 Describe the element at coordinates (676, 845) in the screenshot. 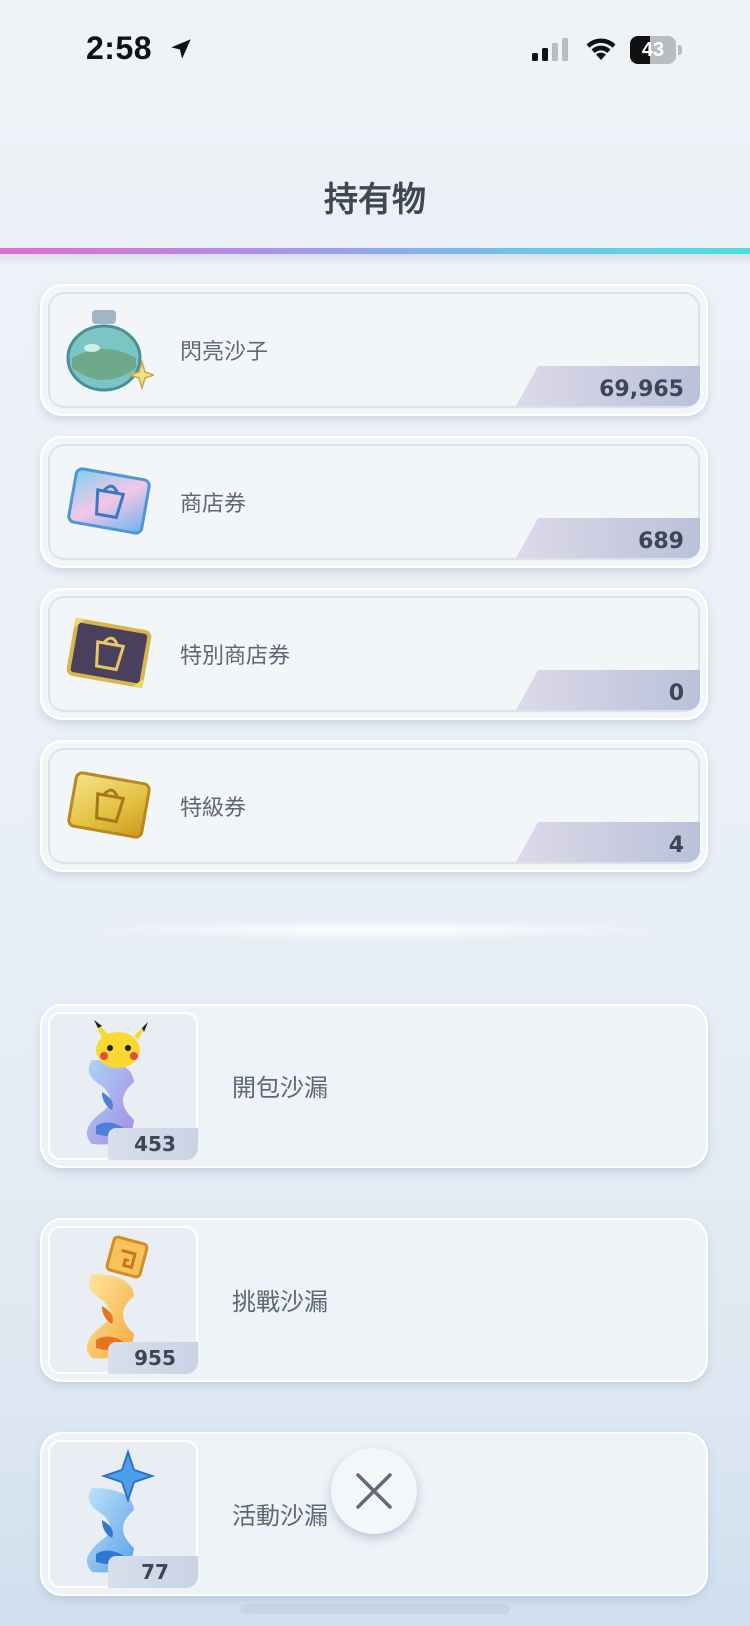

I see `currency-amount: 4` at that location.